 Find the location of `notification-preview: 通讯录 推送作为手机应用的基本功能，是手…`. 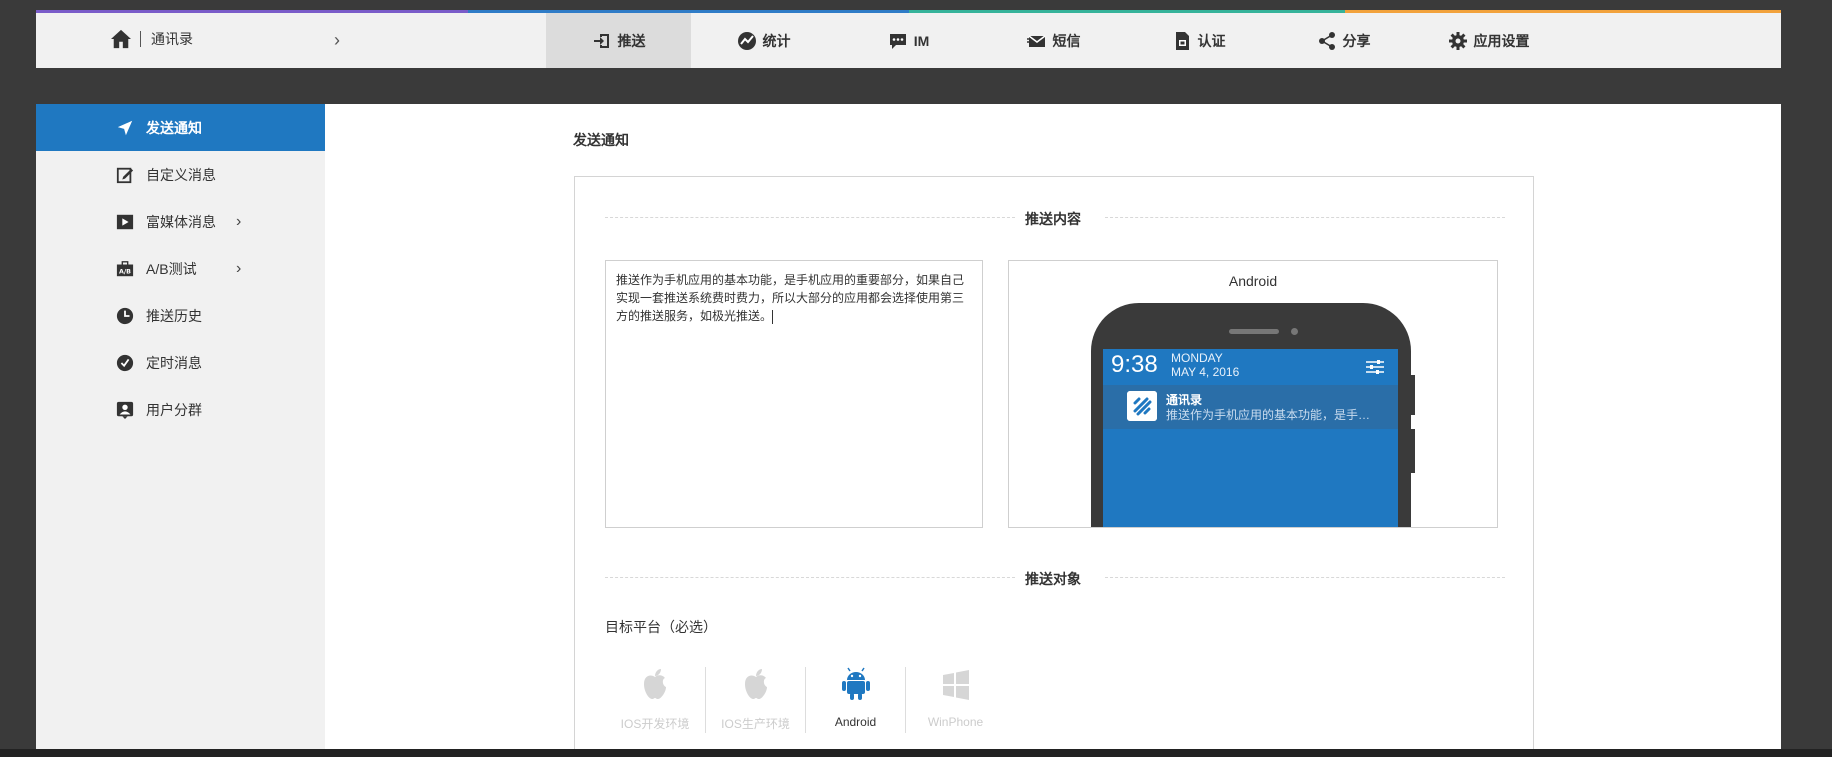

notification-preview: 通讯录 推送作为手机应用的基本功能，是手… is located at coordinates (1250, 407).